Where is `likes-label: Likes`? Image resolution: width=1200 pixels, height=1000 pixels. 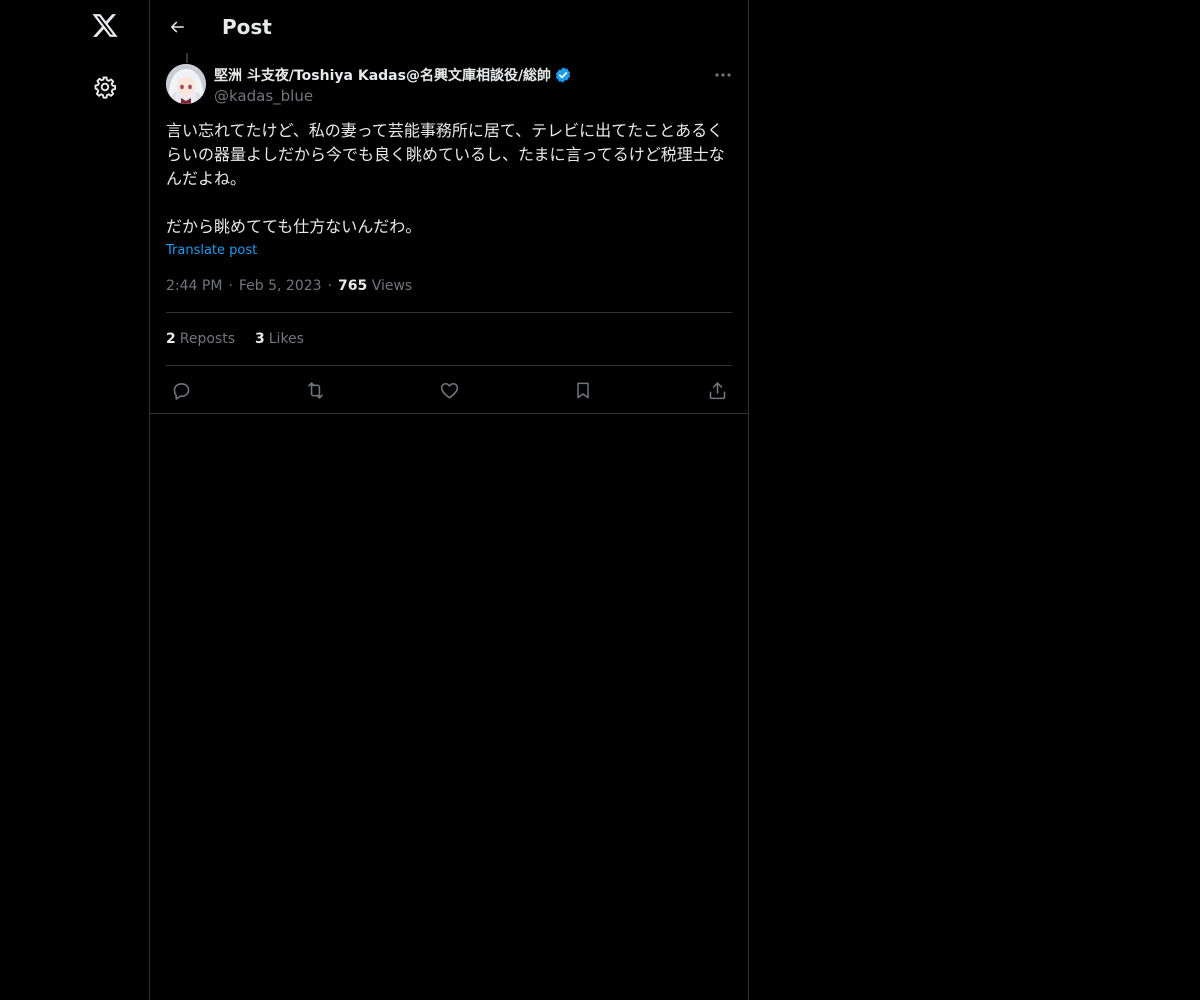
likes-label: Likes is located at coordinates (286, 339).